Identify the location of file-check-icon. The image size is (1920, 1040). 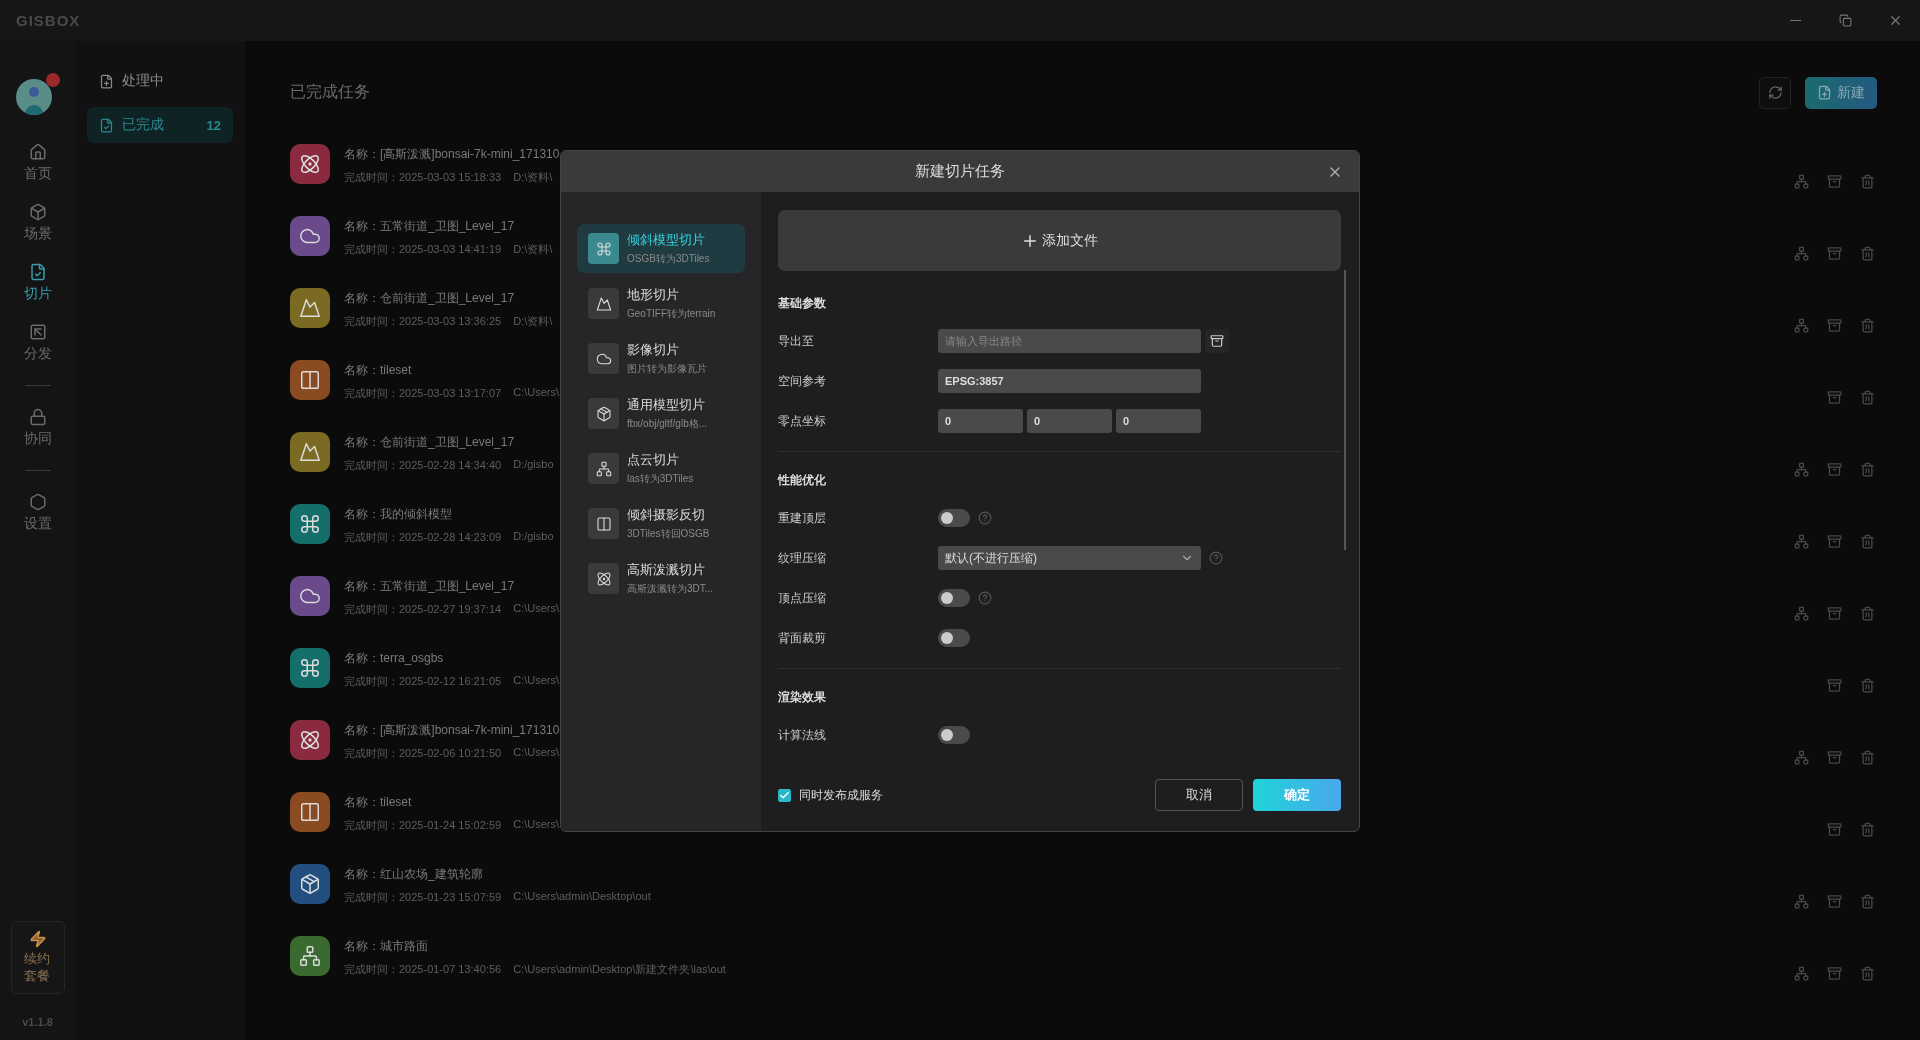
(37, 272).